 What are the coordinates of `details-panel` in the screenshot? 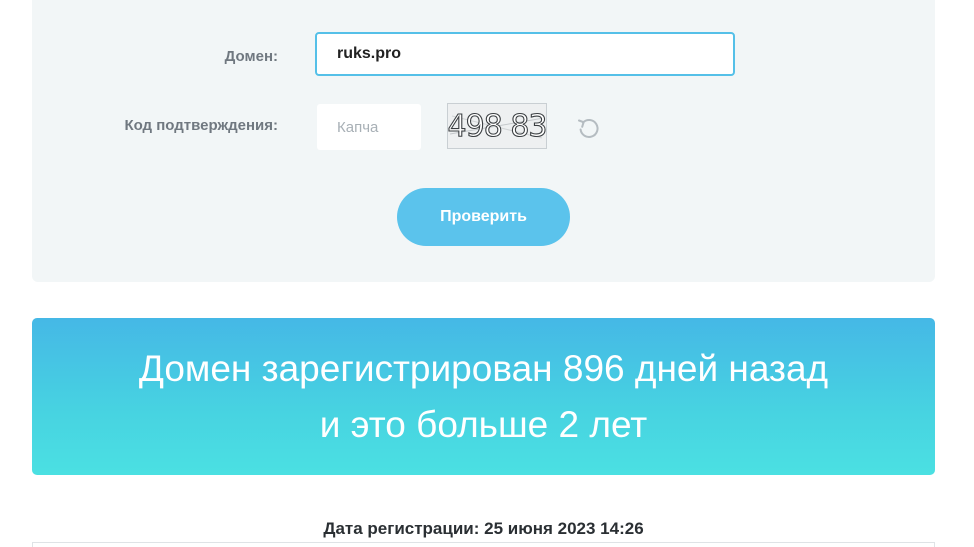 It's located at (483, 544).